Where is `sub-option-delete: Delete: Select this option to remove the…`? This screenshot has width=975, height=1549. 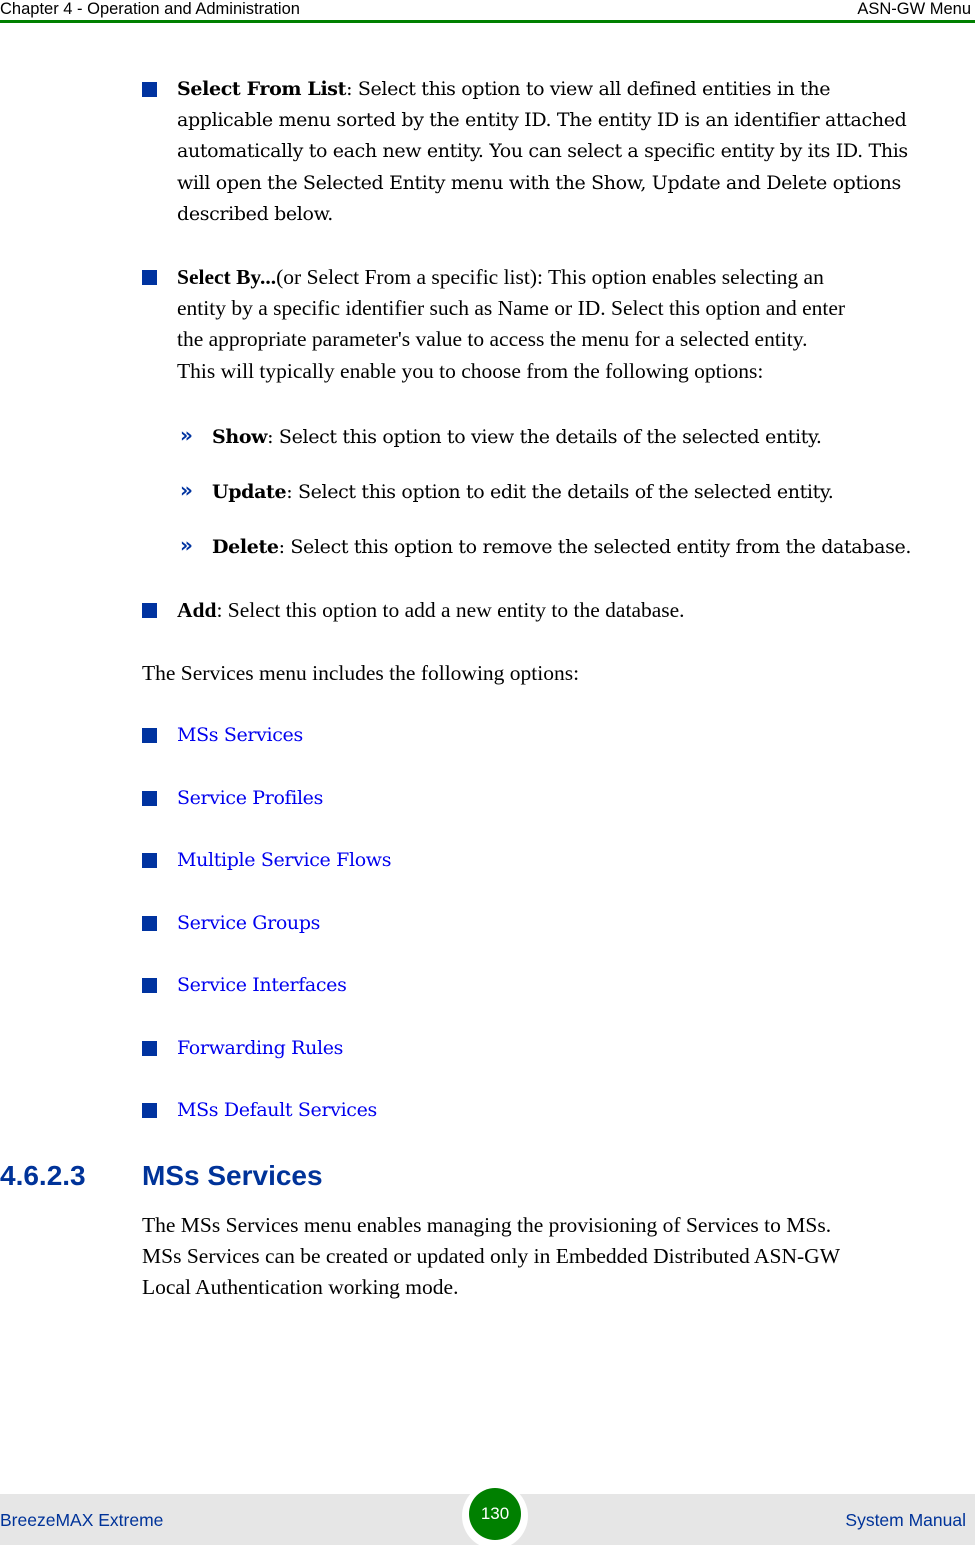
sub-option-delete: Delete: Select this option to remove the… is located at coordinates (562, 547).